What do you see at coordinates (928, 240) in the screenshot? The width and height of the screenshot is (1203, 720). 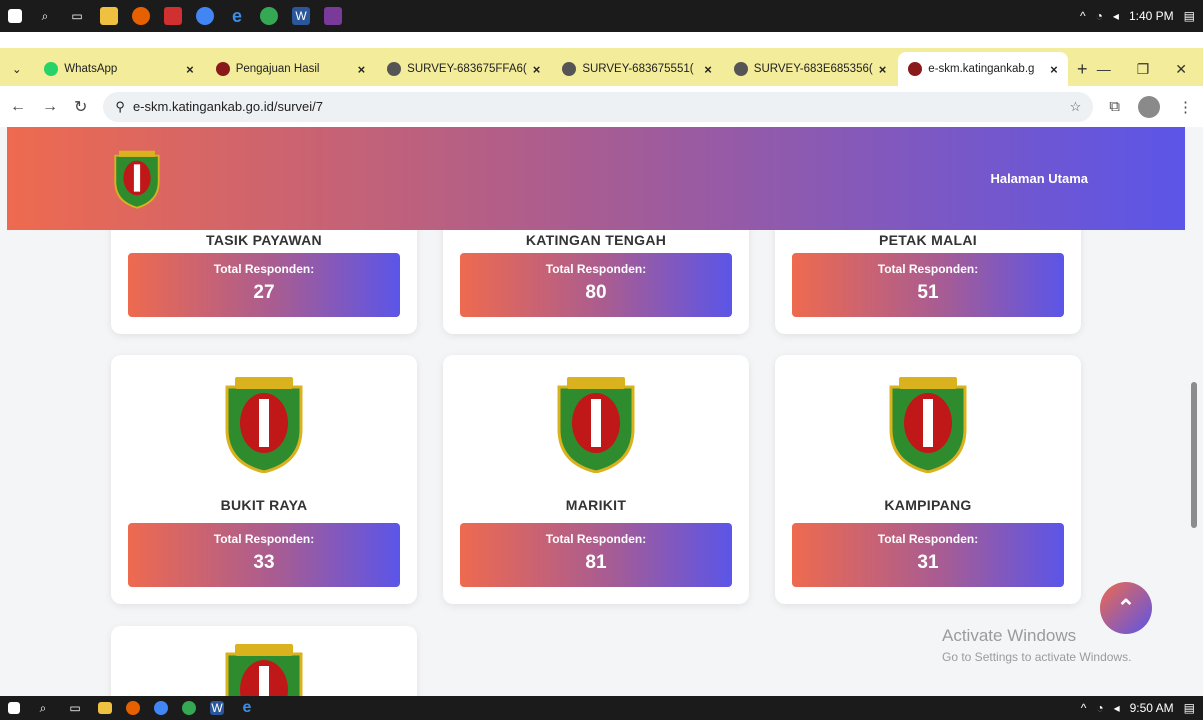 I see `card-title: PETAK MALAI` at bounding box center [928, 240].